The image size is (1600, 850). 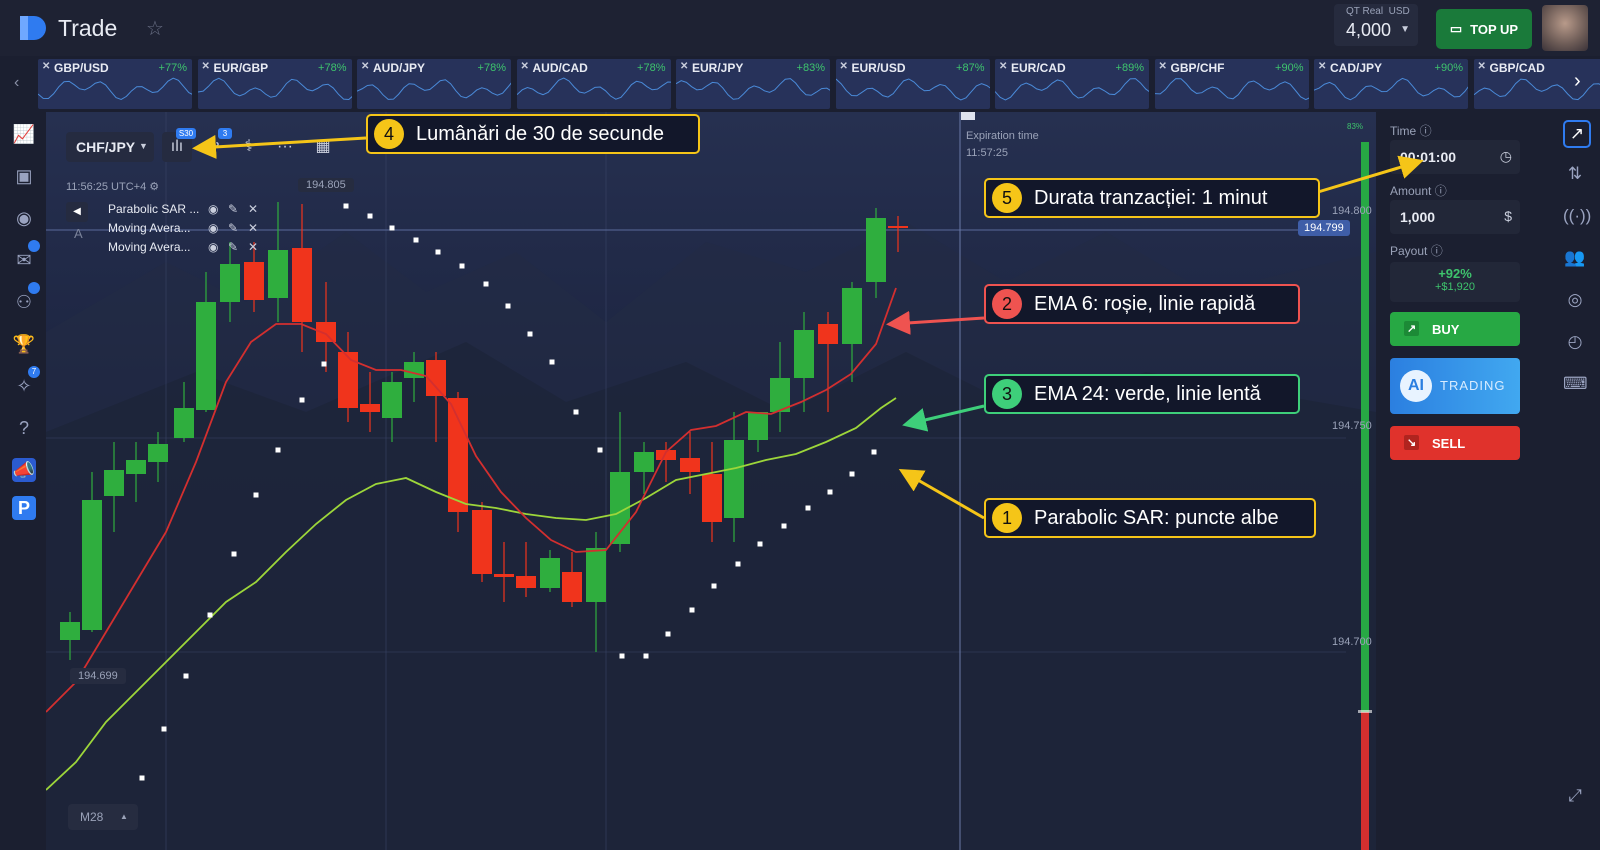 What do you see at coordinates (77, 212) in the screenshot?
I see `collapse-indicators-button: ◀` at bounding box center [77, 212].